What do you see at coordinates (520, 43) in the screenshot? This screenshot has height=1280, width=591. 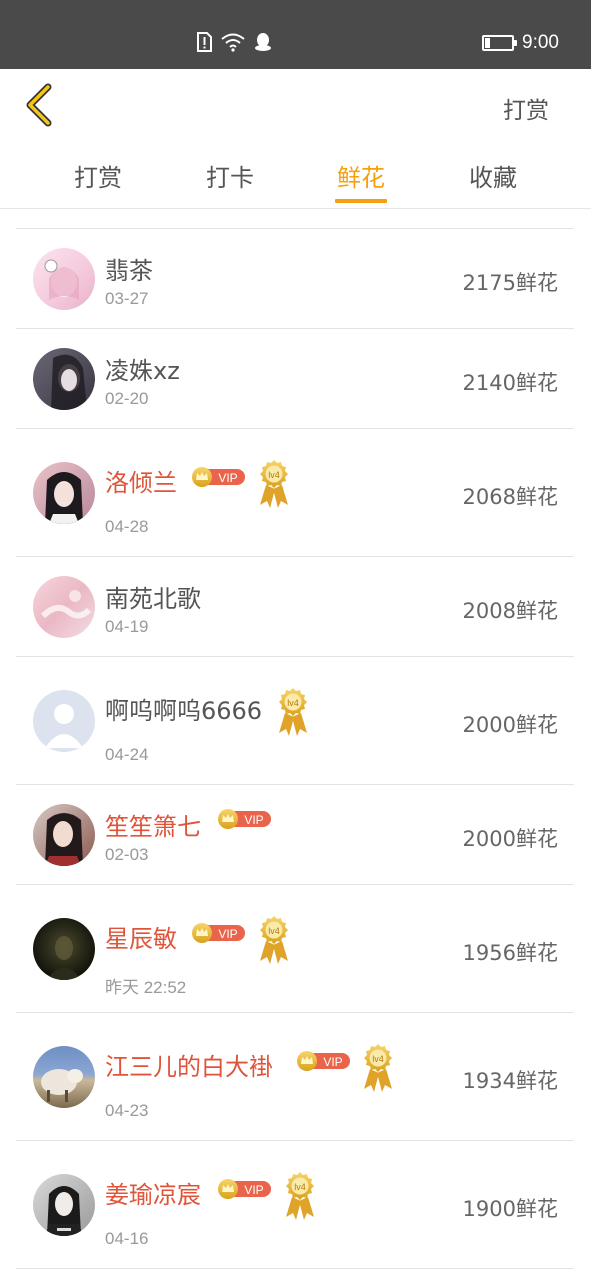 I see `status-right: 9:00` at bounding box center [520, 43].